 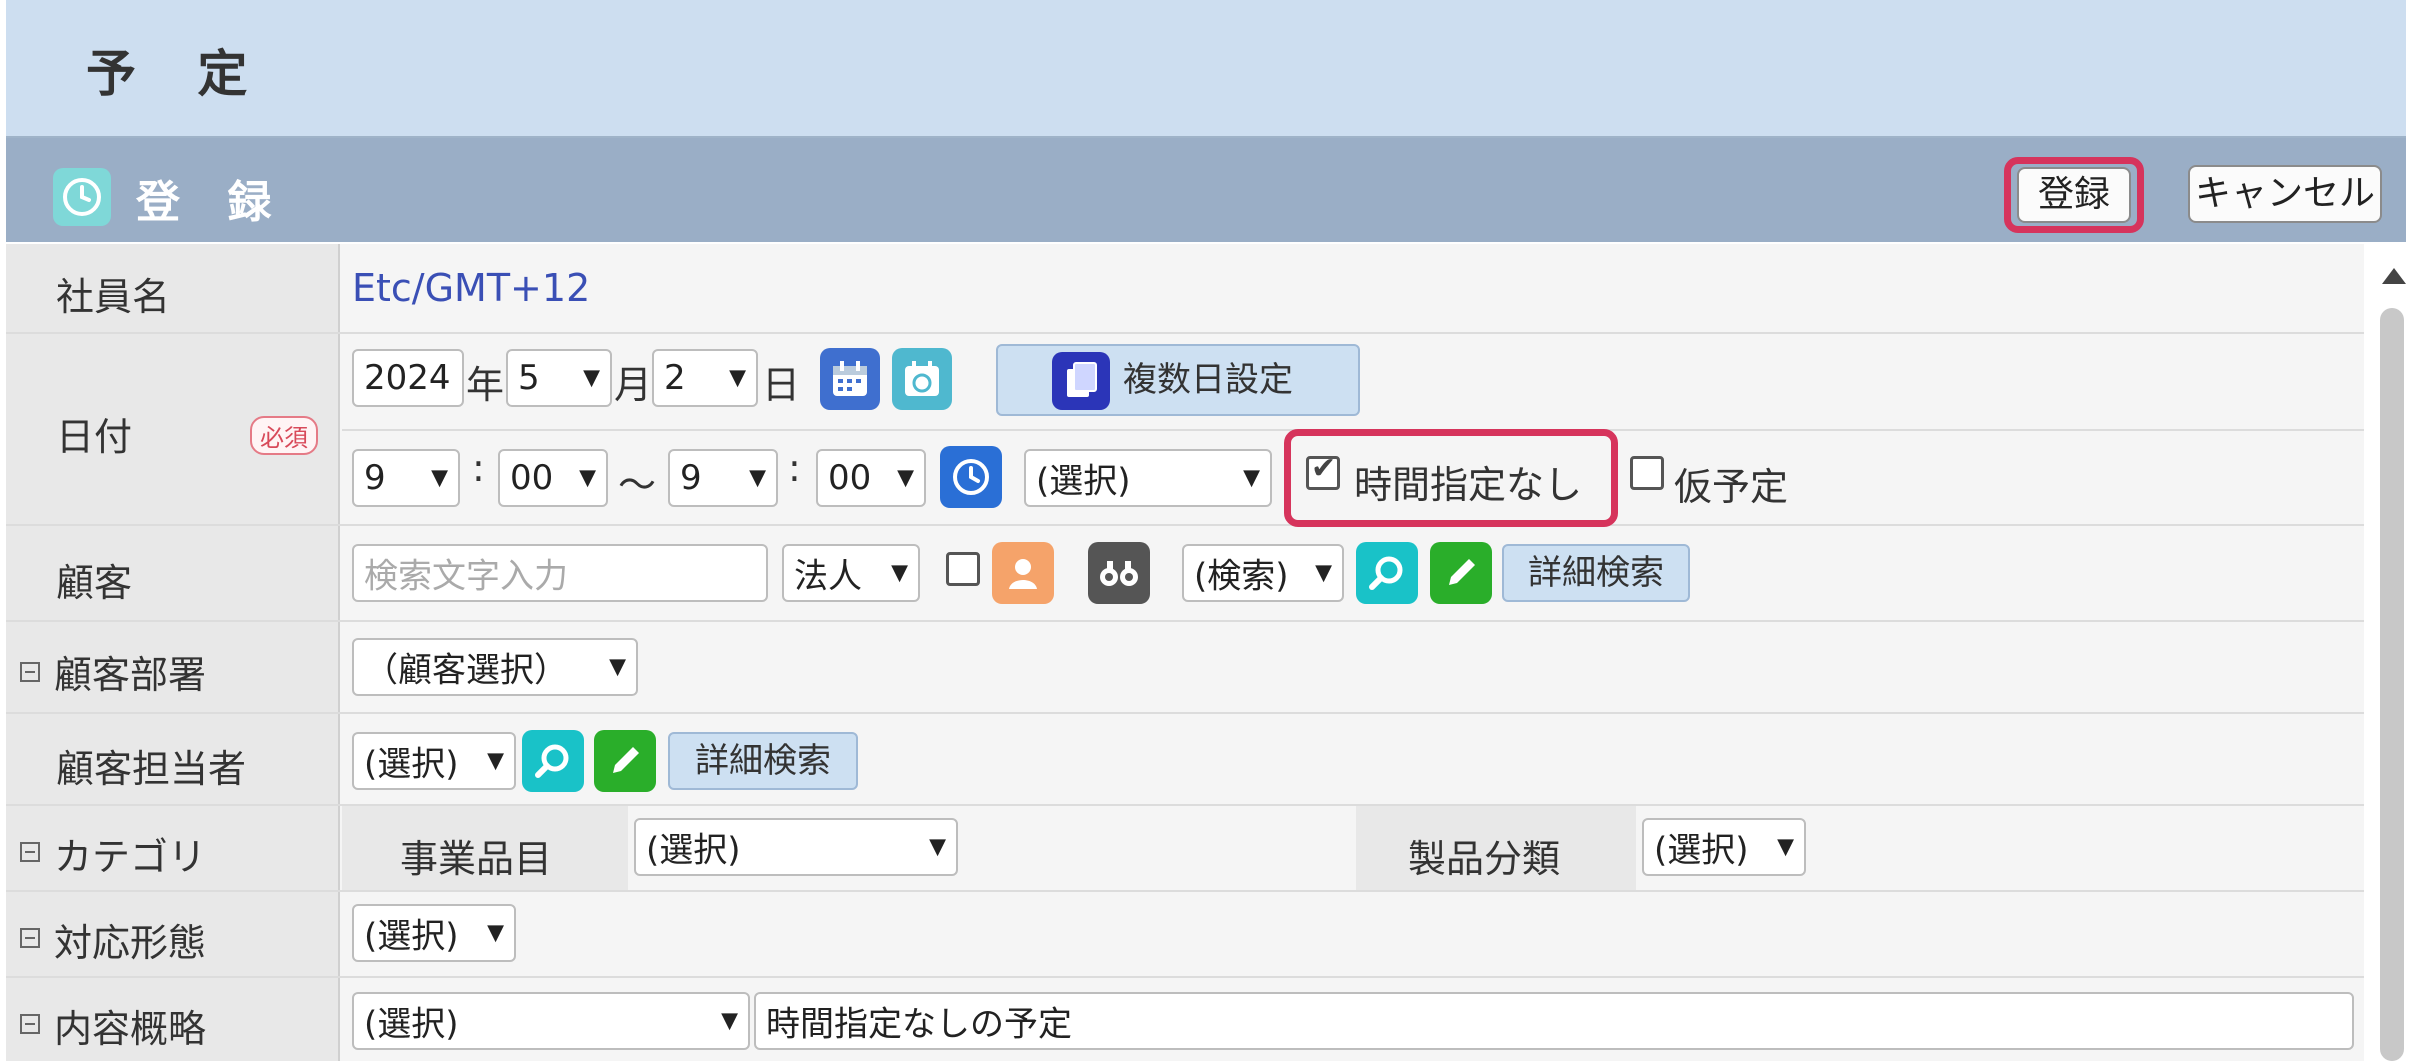 What do you see at coordinates (151, 769) in the screenshot?
I see `customer-contact-label: 顧客担当者` at bounding box center [151, 769].